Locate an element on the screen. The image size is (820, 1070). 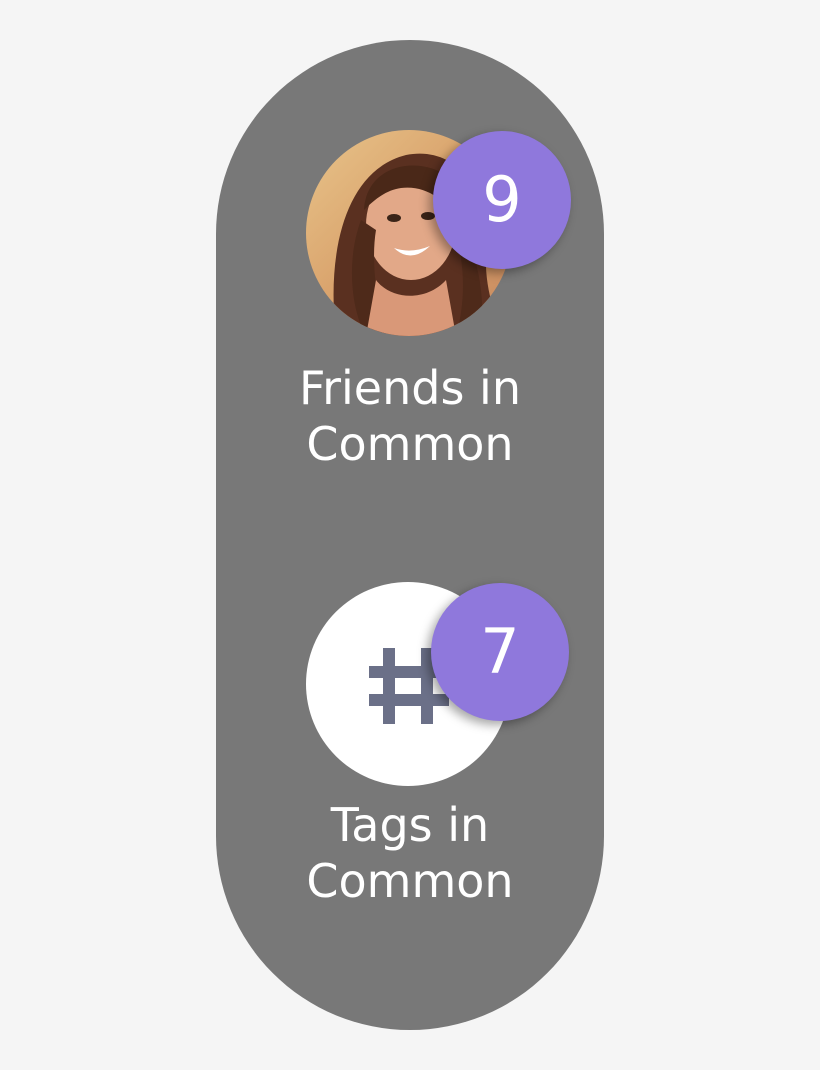
tags-label-line1: Tags in is located at coordinates (410, 825).